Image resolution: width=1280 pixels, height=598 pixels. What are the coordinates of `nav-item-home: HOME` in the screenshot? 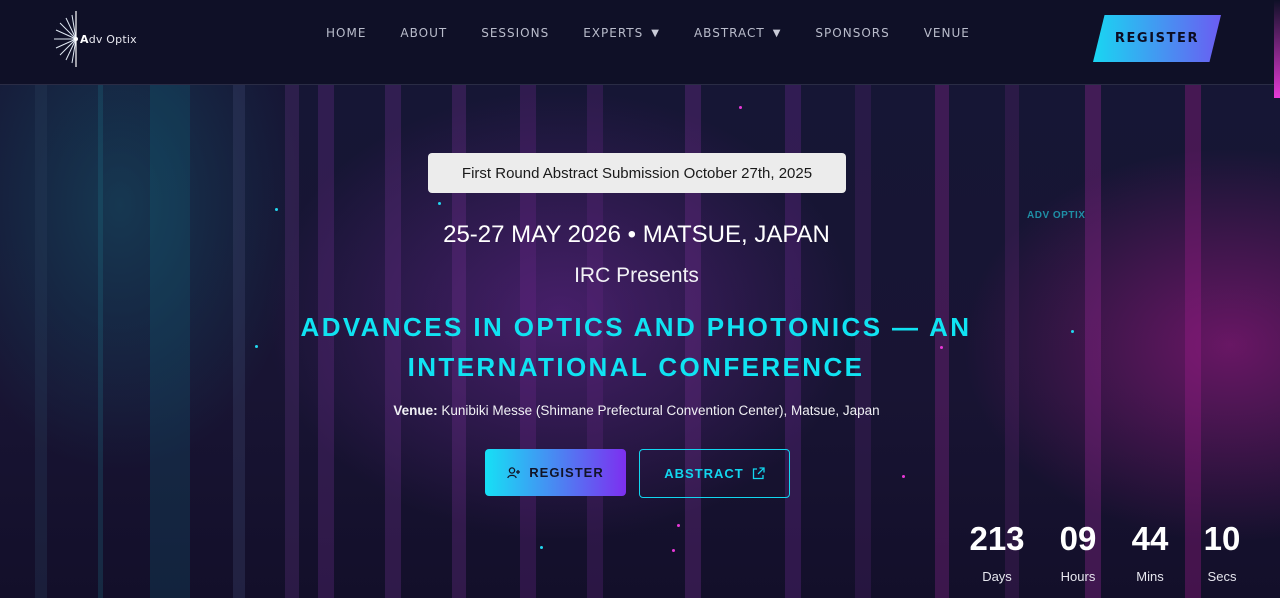 It's located at (346, 33).